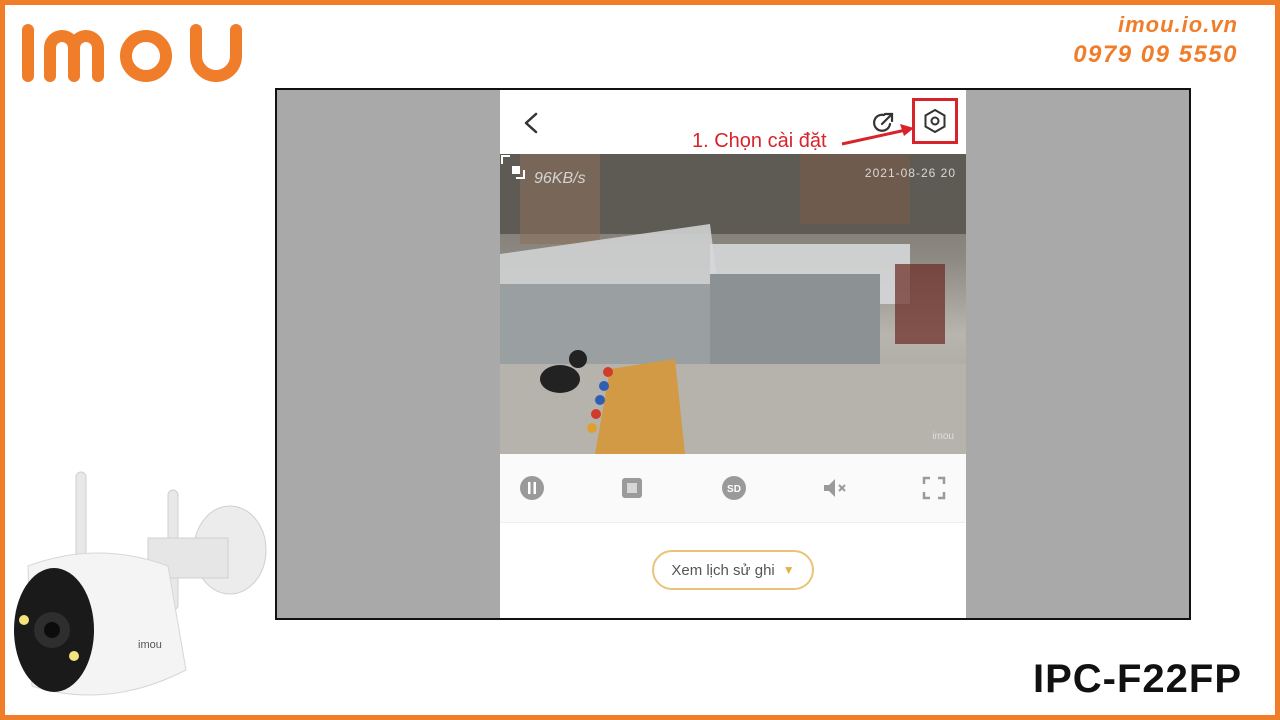  What do you see at coordinates (132, 53) in the screenshot?
I see `imou-logo` at bounding box center [132, 53].